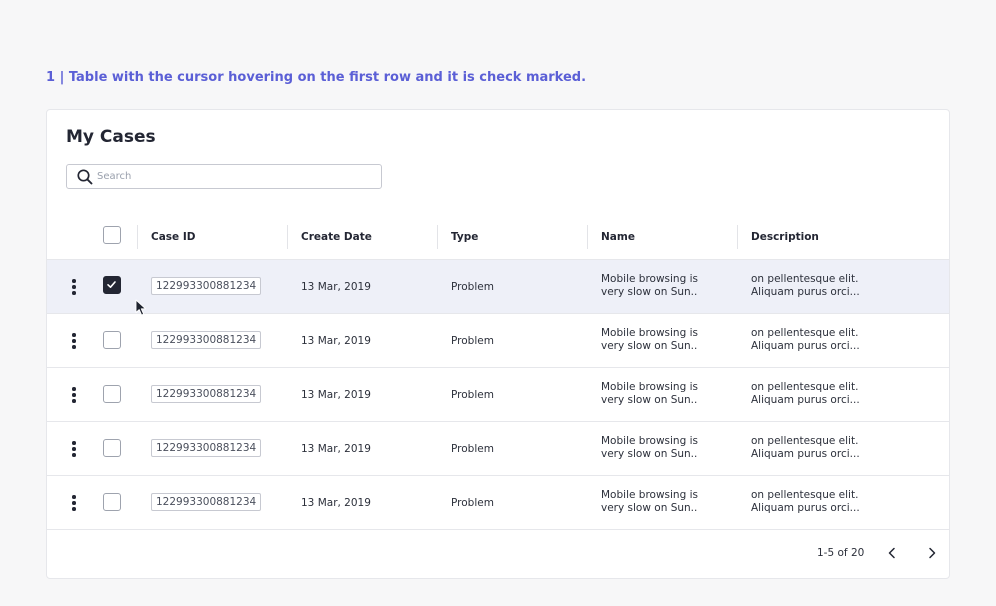 This screenshot has height=606, width=996. I want to click on column-header-case-id: Case ID, so click(173, 237).